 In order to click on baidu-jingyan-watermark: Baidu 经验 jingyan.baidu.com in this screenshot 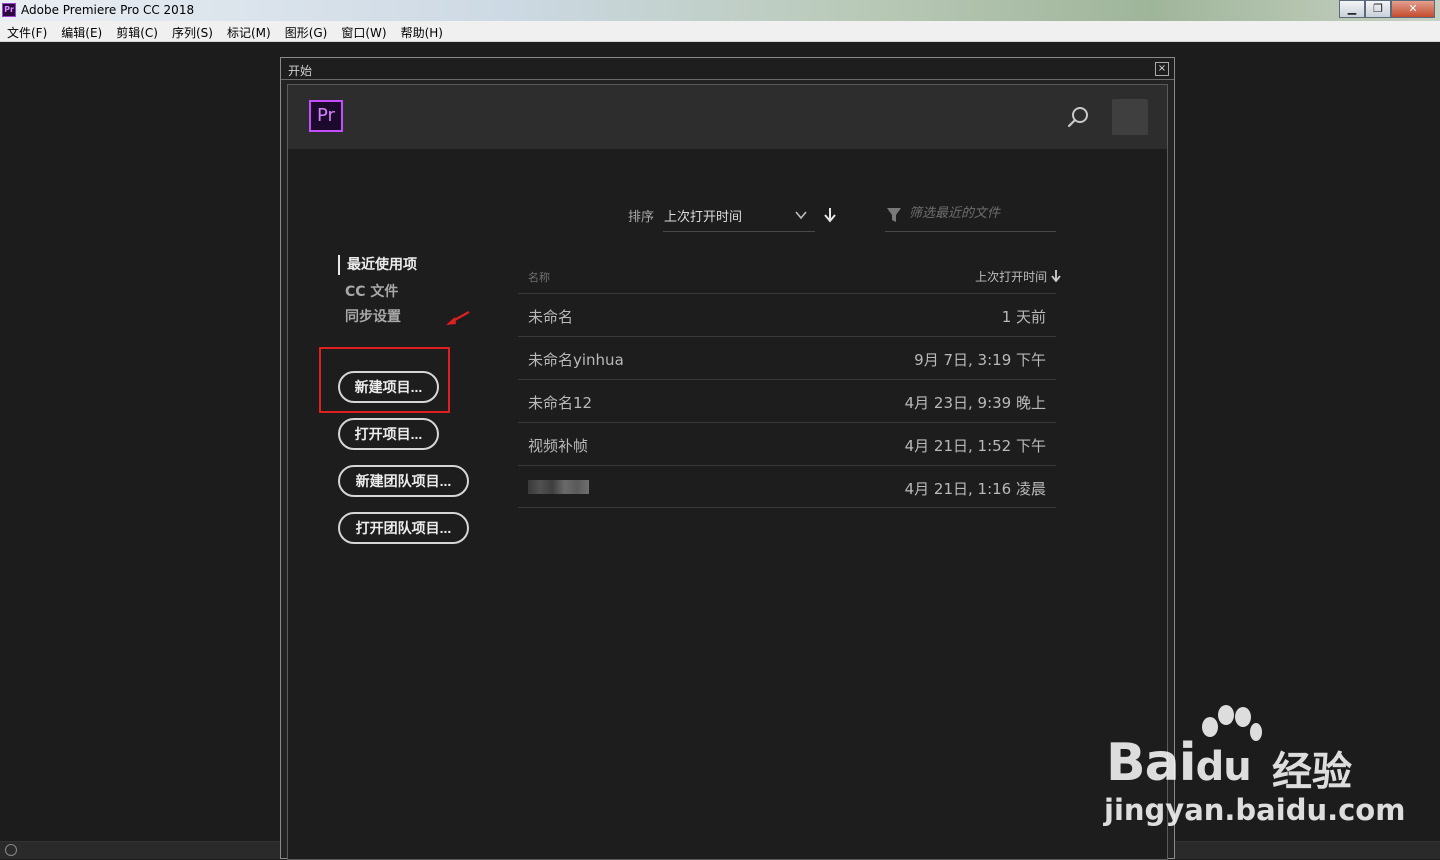, I will do `click(1252, 770)`.